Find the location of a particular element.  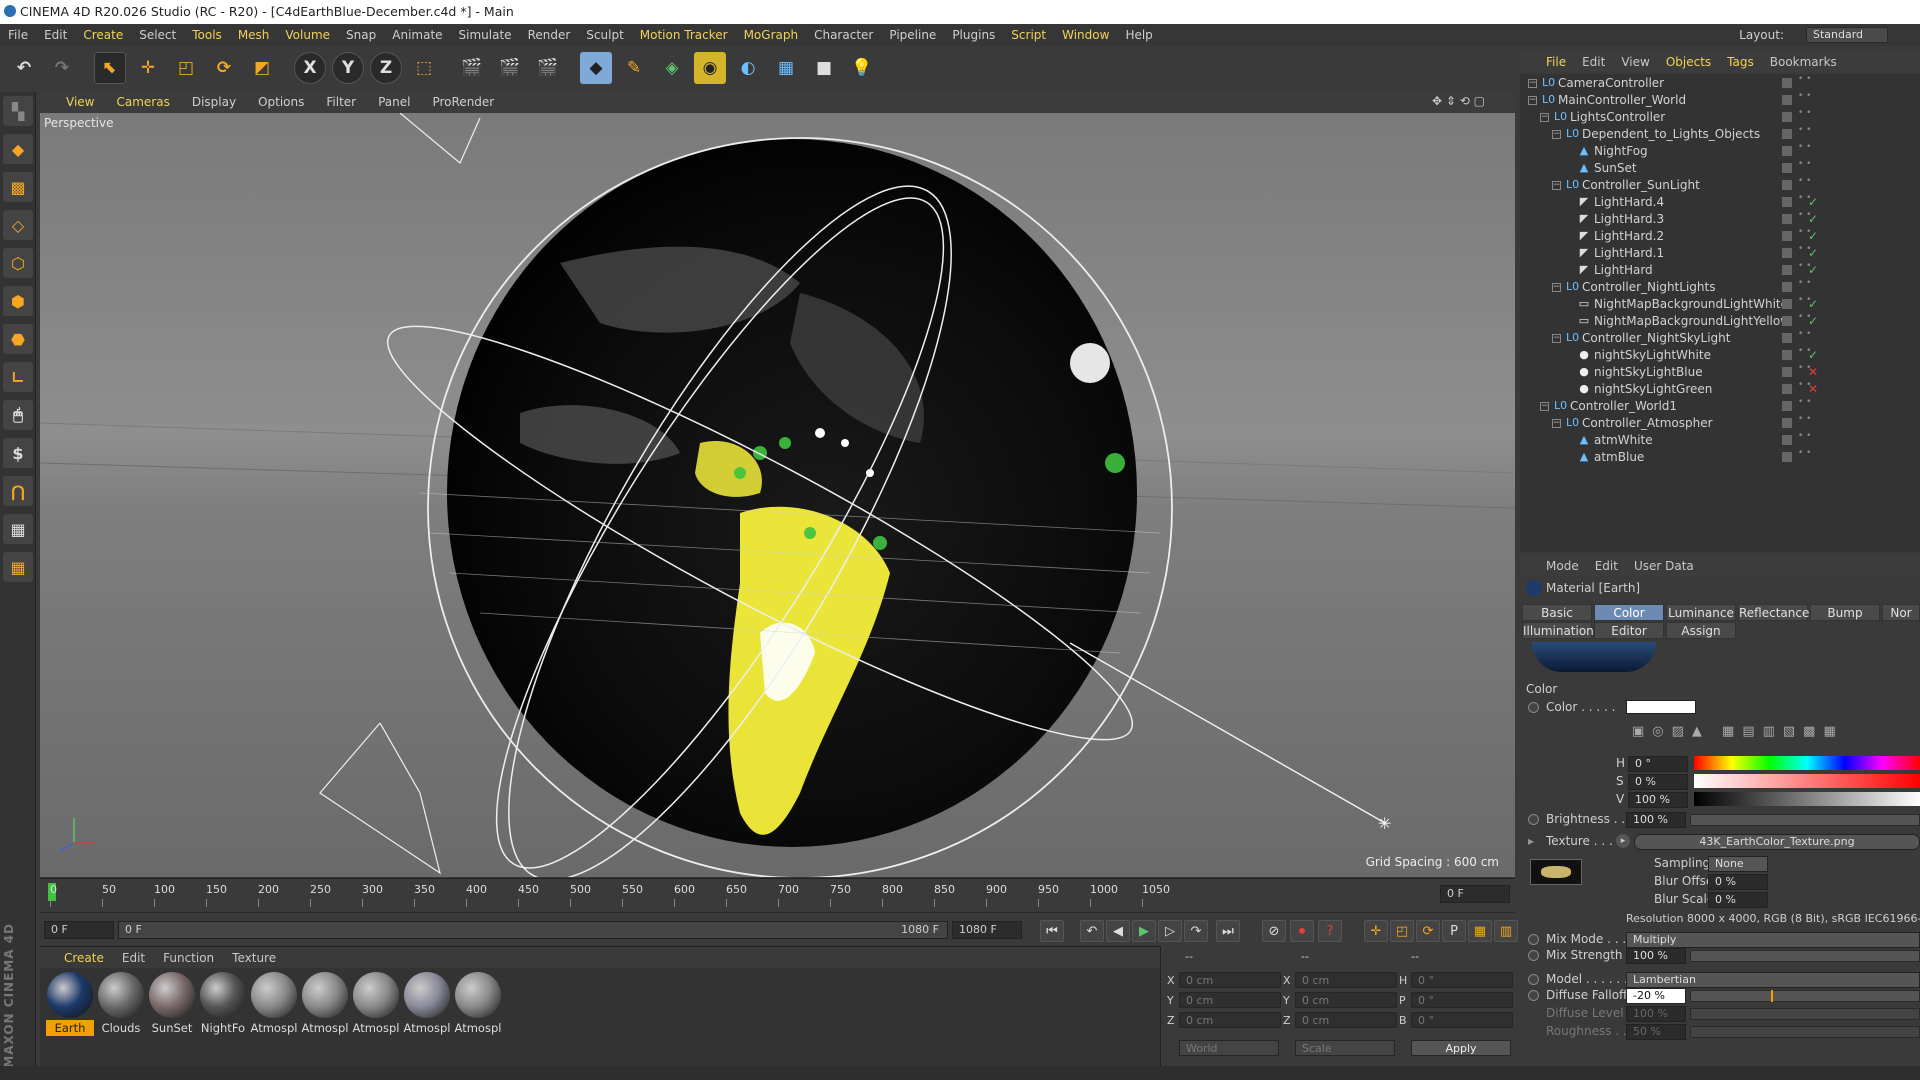

viewport-menu-display: Display is located at coordinates (214, 102).